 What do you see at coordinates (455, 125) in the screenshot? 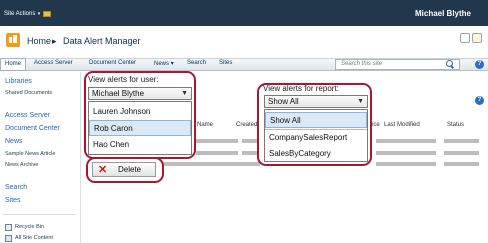
I see `column-header-status: Status` at bounding box center [455, 125].